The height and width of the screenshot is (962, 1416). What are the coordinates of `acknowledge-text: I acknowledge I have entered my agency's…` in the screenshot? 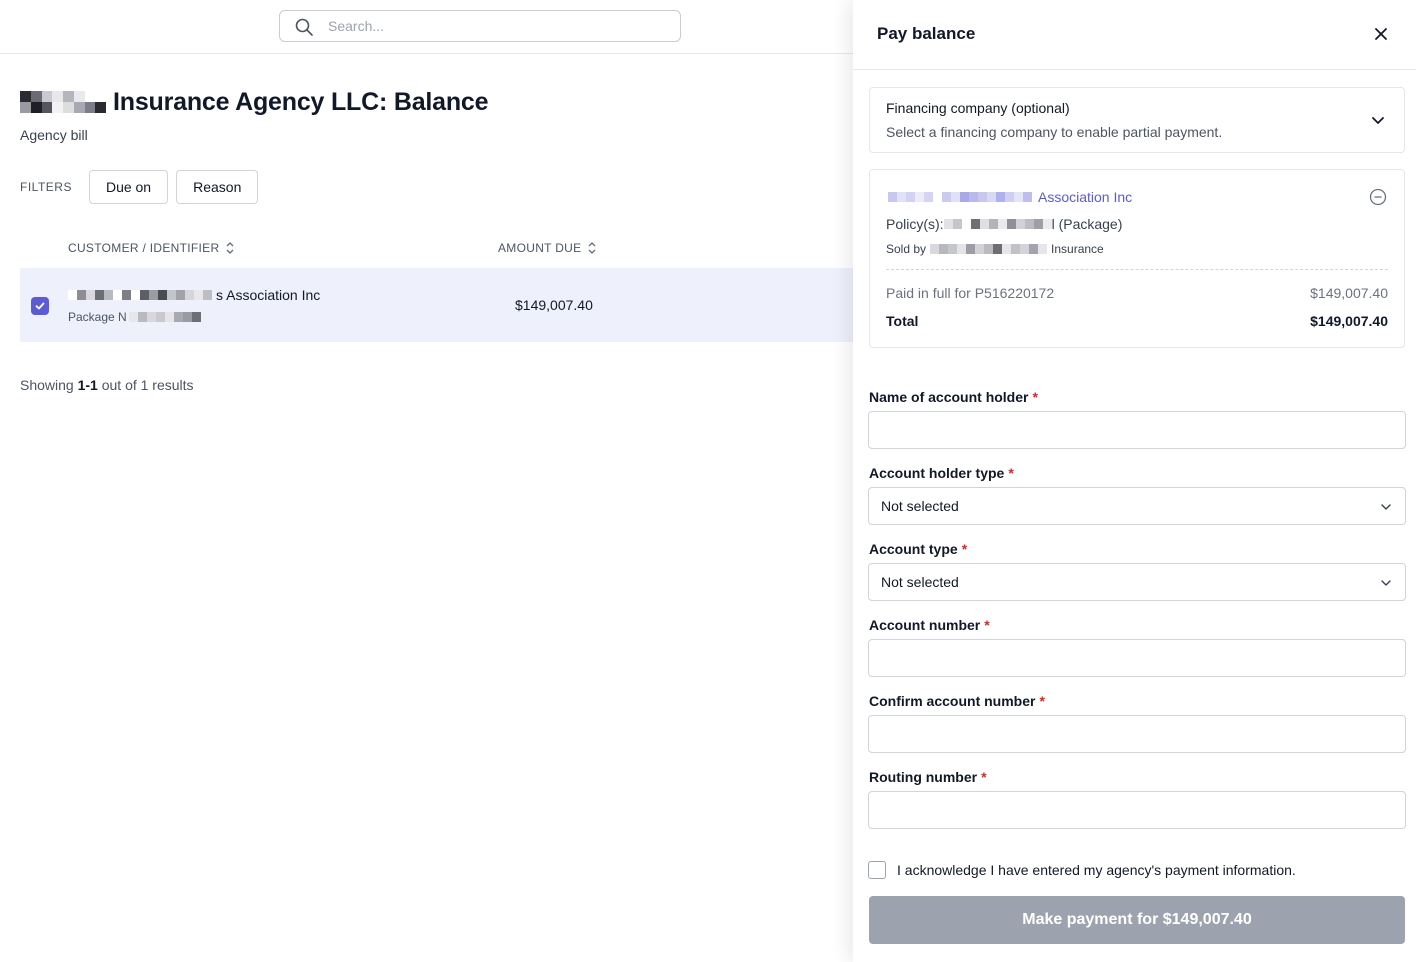 It's located at (1096, 870).